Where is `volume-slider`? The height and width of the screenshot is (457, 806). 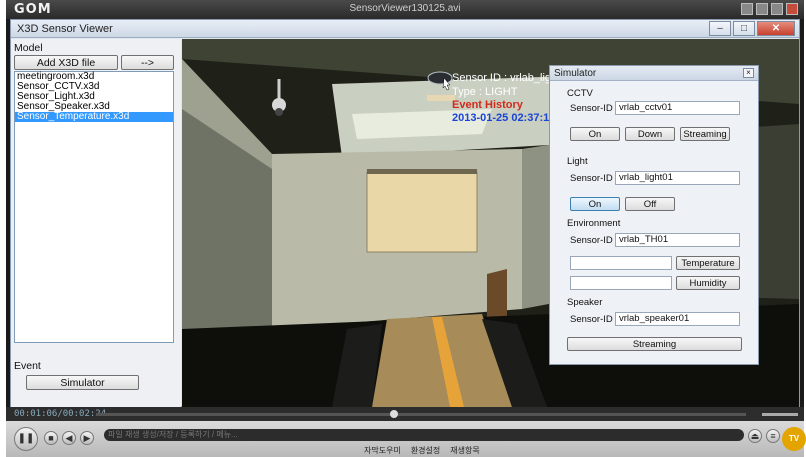
volume-slider is located at coordinates (780, 414).